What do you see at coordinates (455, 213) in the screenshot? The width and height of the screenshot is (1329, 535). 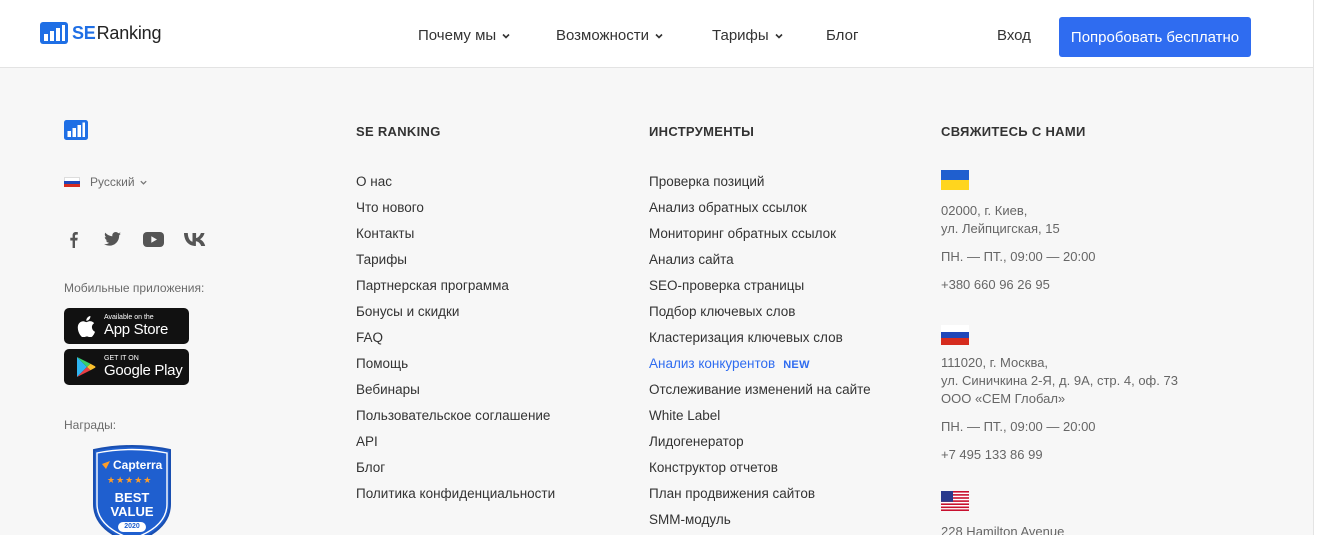 I see `footer-link-whats-new: Что нового` at bounding box center [455, 213].